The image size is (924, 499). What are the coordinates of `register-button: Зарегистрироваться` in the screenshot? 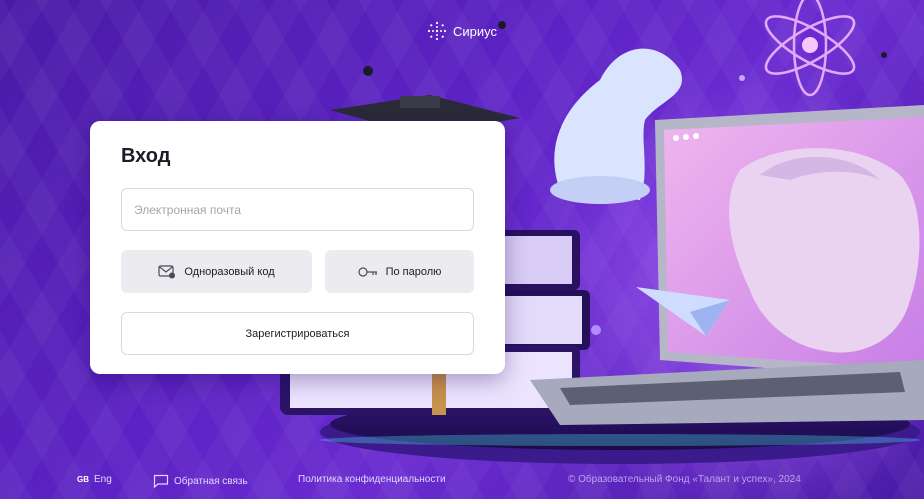 It's located at (297, 333).